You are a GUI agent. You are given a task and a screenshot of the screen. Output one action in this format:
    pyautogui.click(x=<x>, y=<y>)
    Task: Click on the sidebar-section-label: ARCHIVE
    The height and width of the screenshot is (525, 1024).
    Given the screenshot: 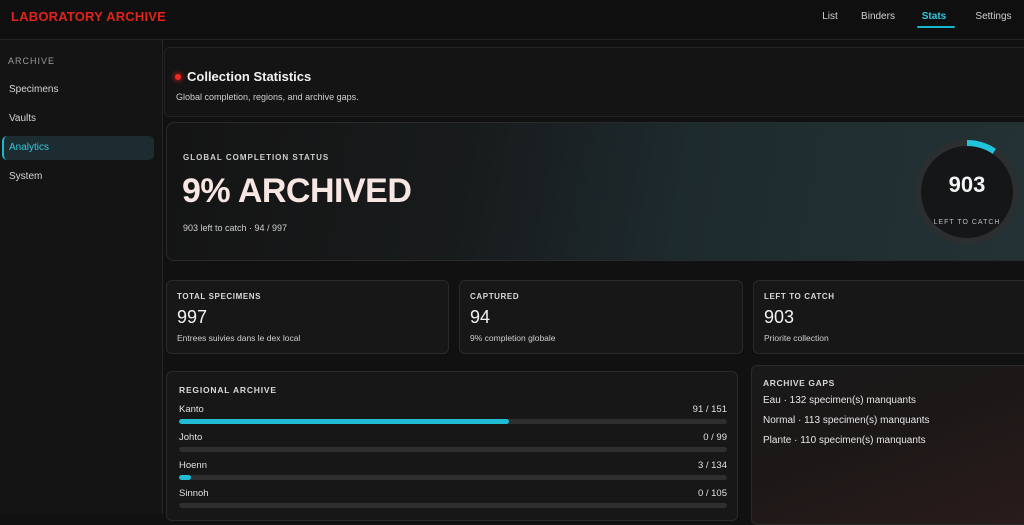 What is the action you would take?
    pyautogui.click(x=32, y=61)
    